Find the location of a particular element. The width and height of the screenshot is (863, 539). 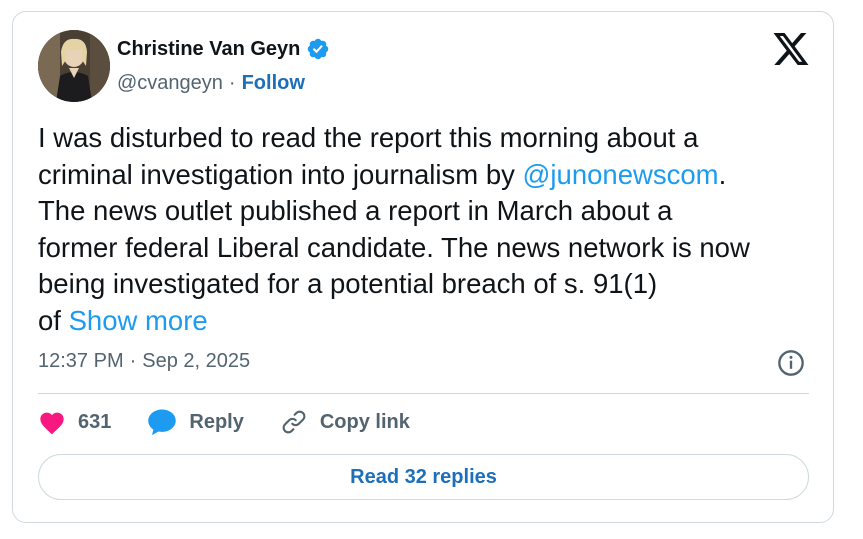

show-more-link: Show more is located at coordinates (138, 320).